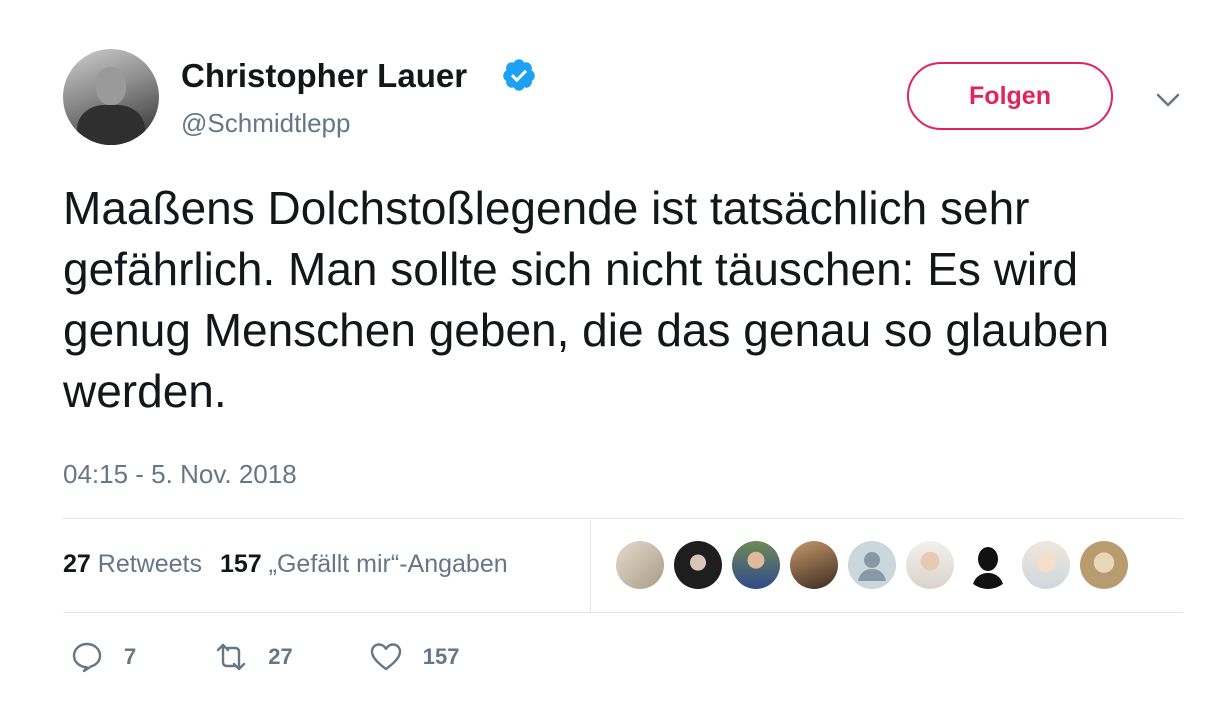  I want to click on author-avatar, so click(111, 97).